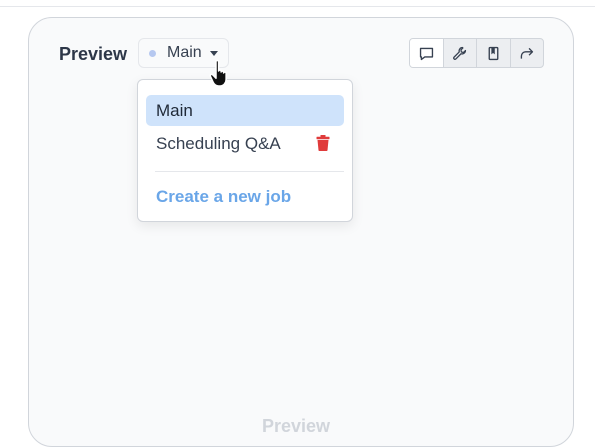 The width and height of the screenshot is (595, 447). I want to click on share-button, so click(527, 53).